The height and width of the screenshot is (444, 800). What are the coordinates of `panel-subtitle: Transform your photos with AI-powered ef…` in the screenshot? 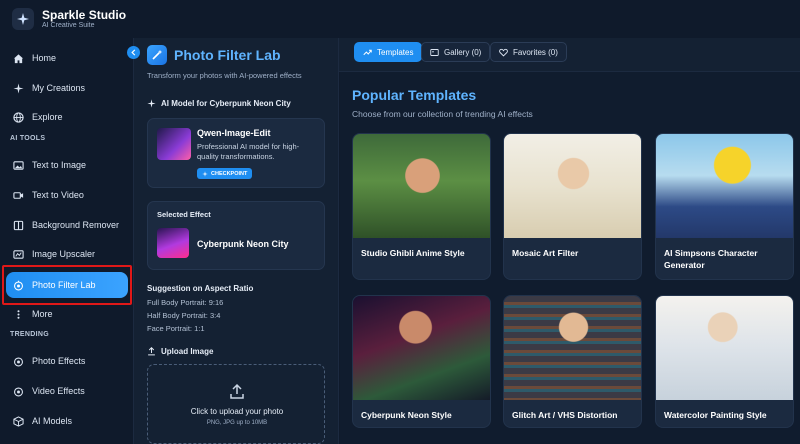 It's located at (224, 75).